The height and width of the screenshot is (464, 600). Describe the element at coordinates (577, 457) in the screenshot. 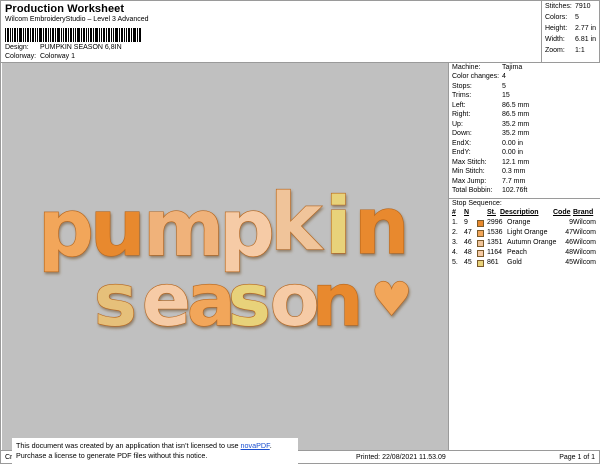

I see `page-number: Page 1 of 1` at that location.